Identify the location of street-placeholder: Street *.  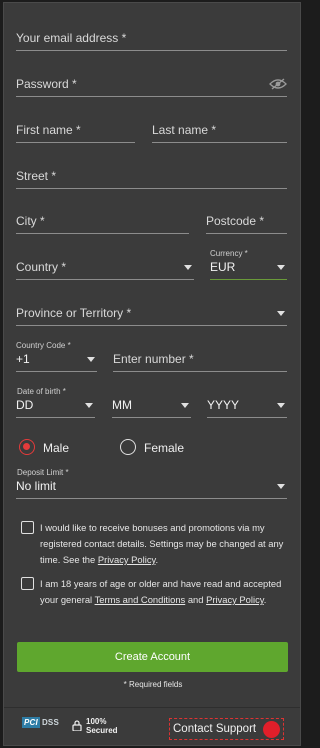
(36, 176).